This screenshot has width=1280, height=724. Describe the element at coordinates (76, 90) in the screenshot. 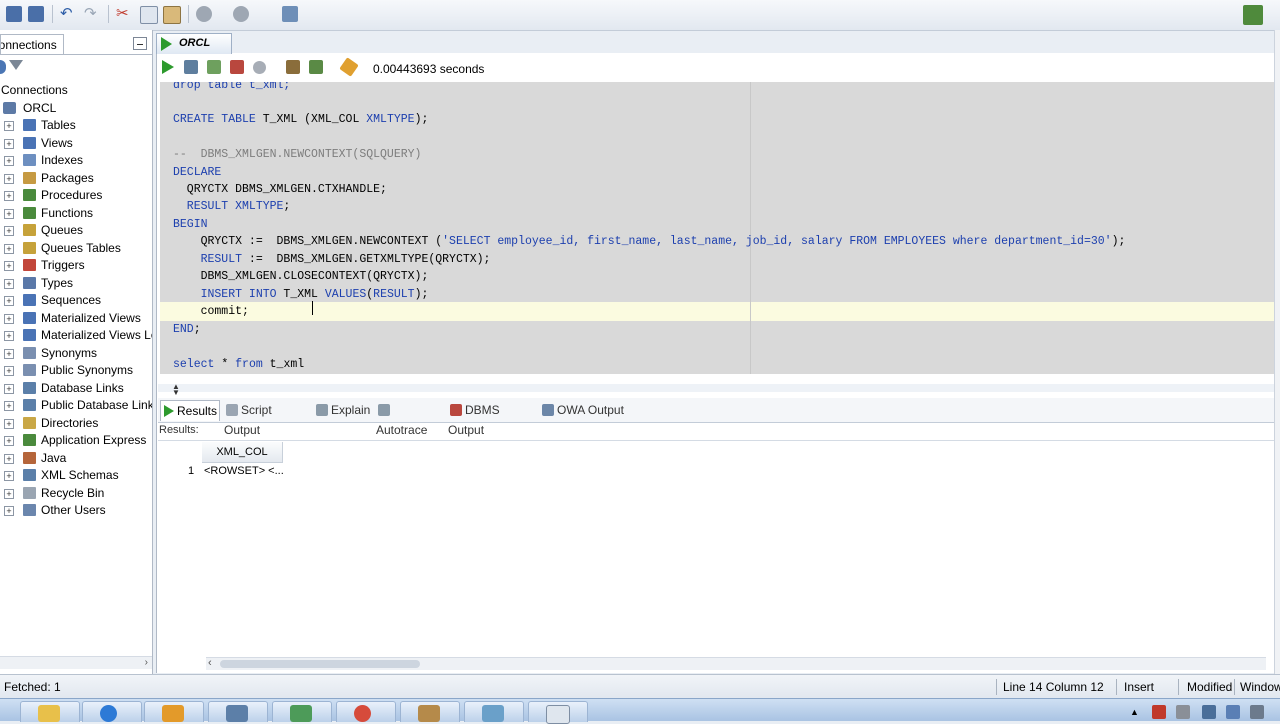

I see `tree-root-connections: Connections` at that location.